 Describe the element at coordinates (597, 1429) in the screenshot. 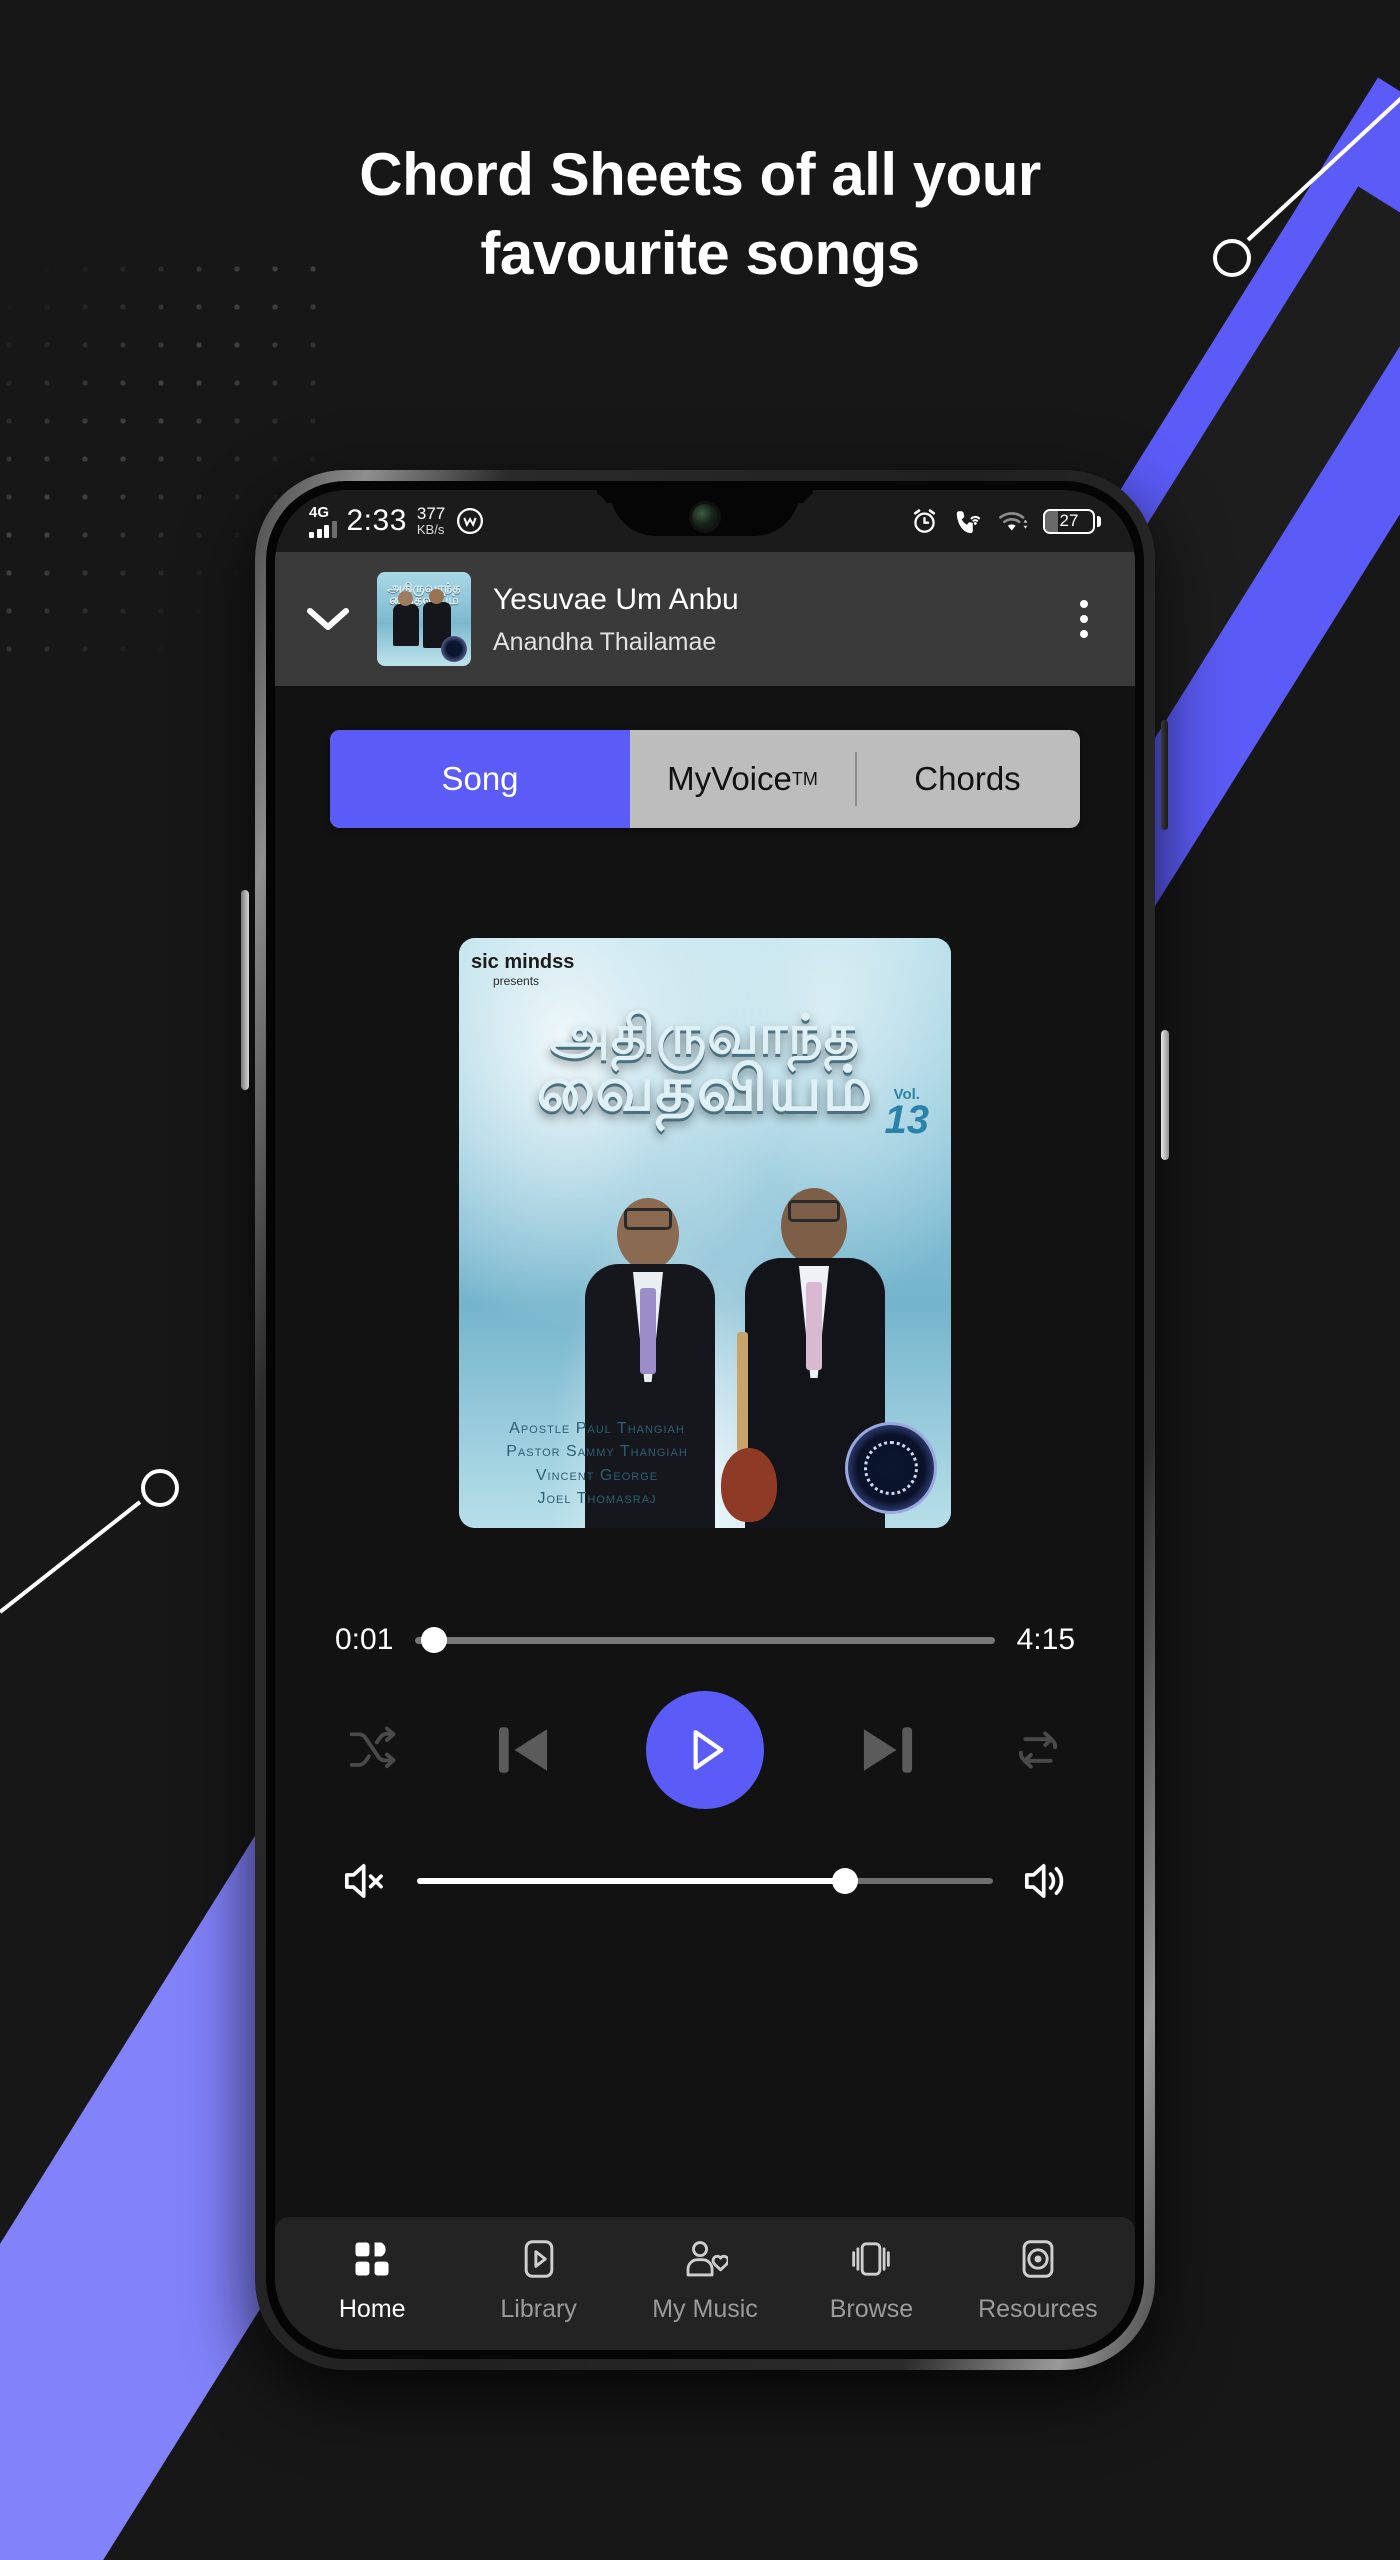

I see `album-credit-line: Apostle Paul Thangiah` at that location.